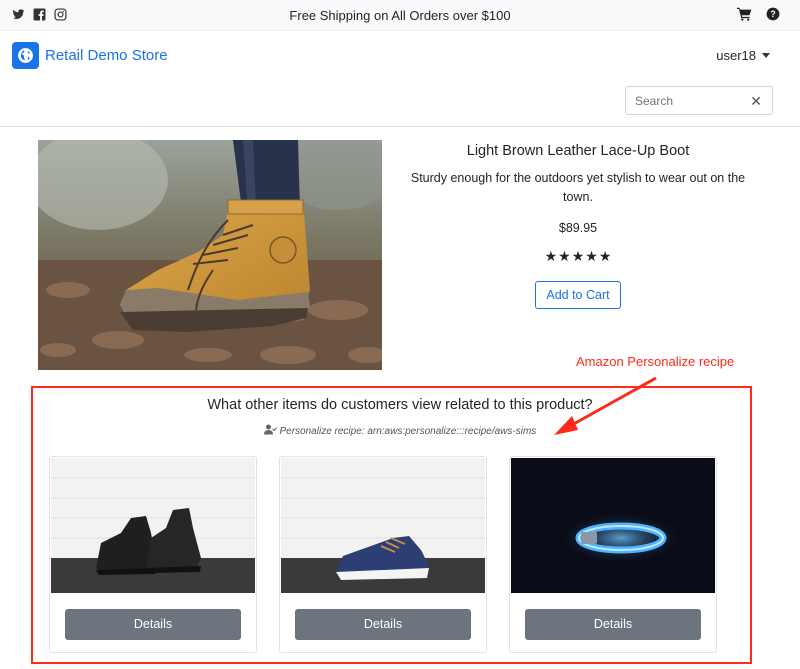  Describe the element at coordinates (25, 55) in the screenshot. I see `globe-icon` at that location.